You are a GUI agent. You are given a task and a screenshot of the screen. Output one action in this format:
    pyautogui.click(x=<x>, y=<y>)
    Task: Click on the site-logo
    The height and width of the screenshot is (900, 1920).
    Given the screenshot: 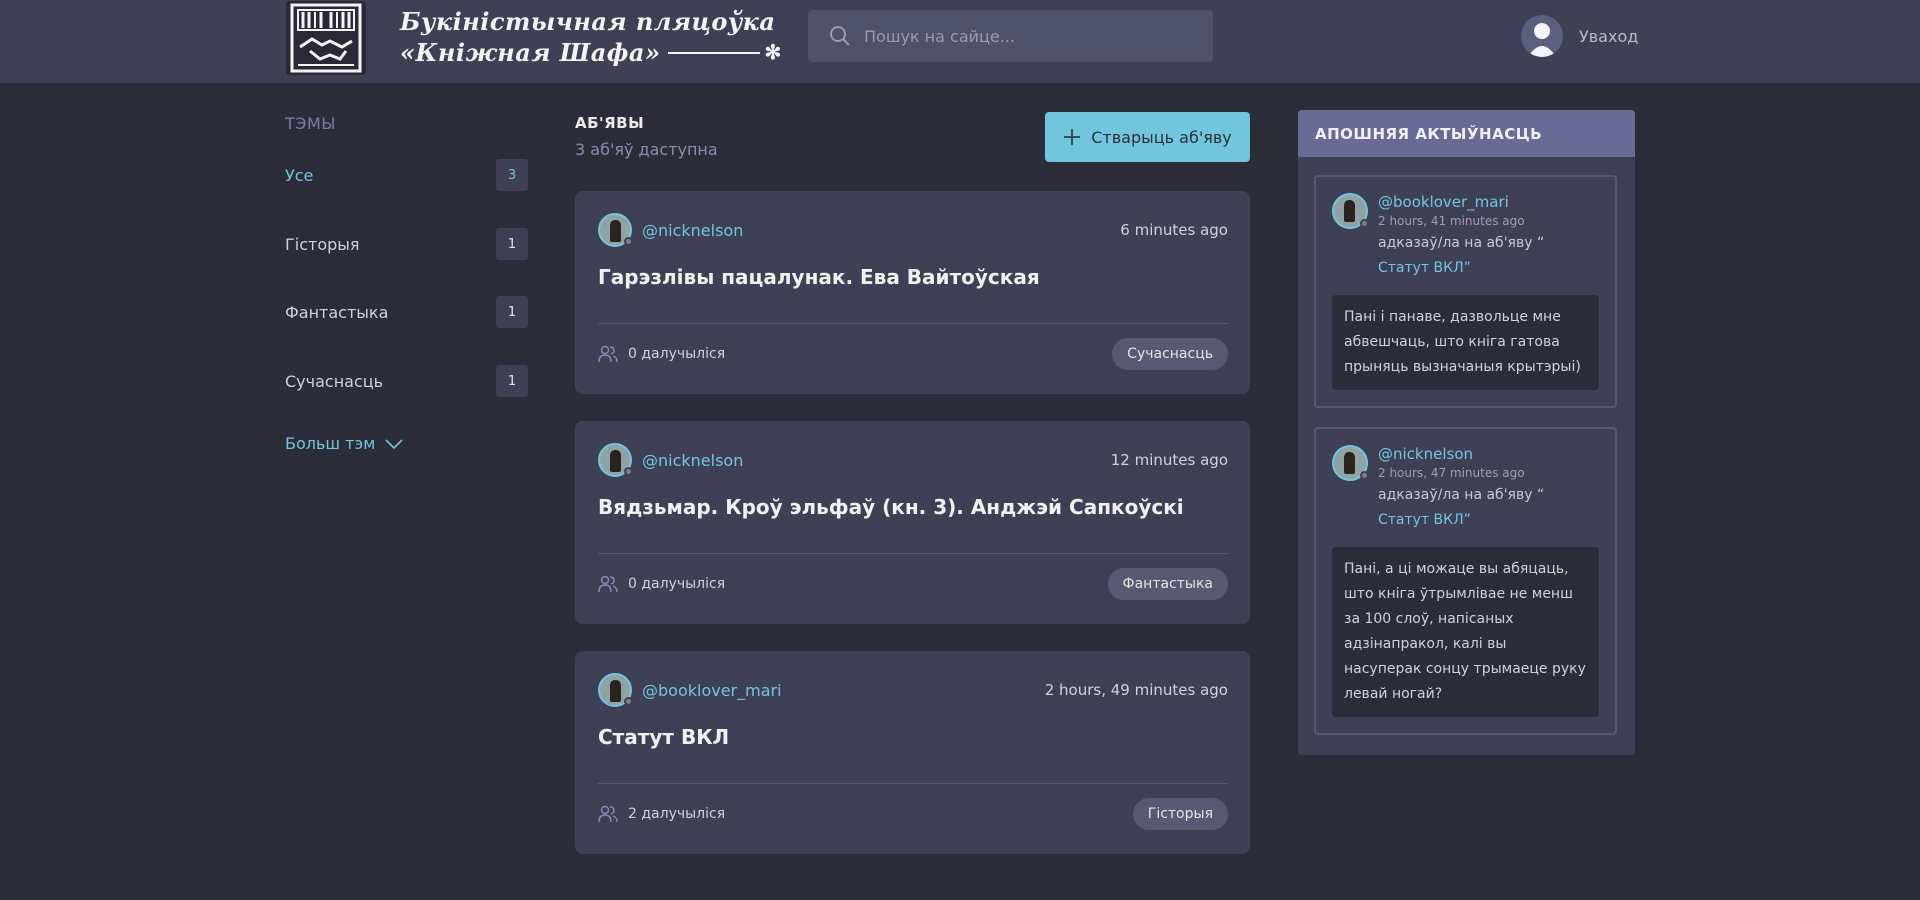 What is the action you would take?
    pyautogui.click(x=326, y=38)
    